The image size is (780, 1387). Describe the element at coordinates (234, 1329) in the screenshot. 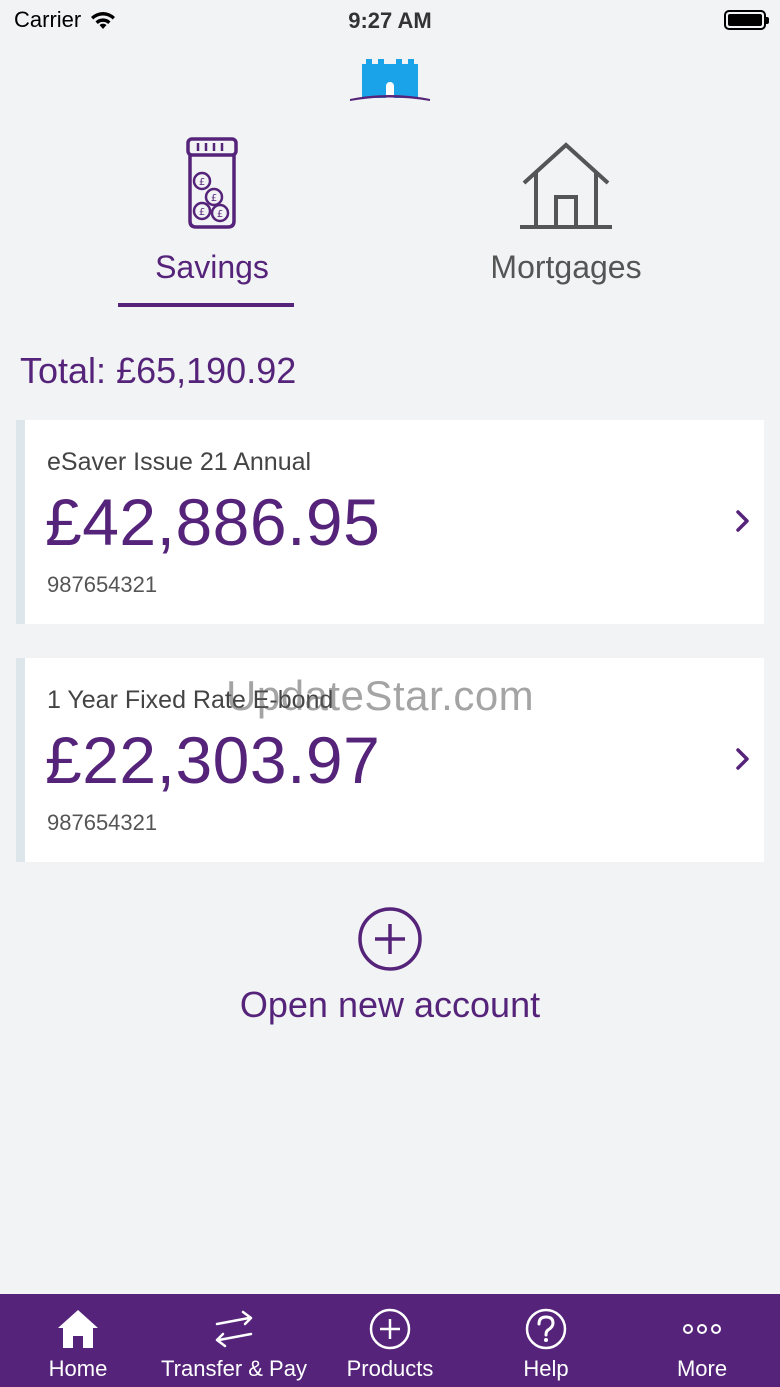

I see `transfer-arrows-icon` at that location.